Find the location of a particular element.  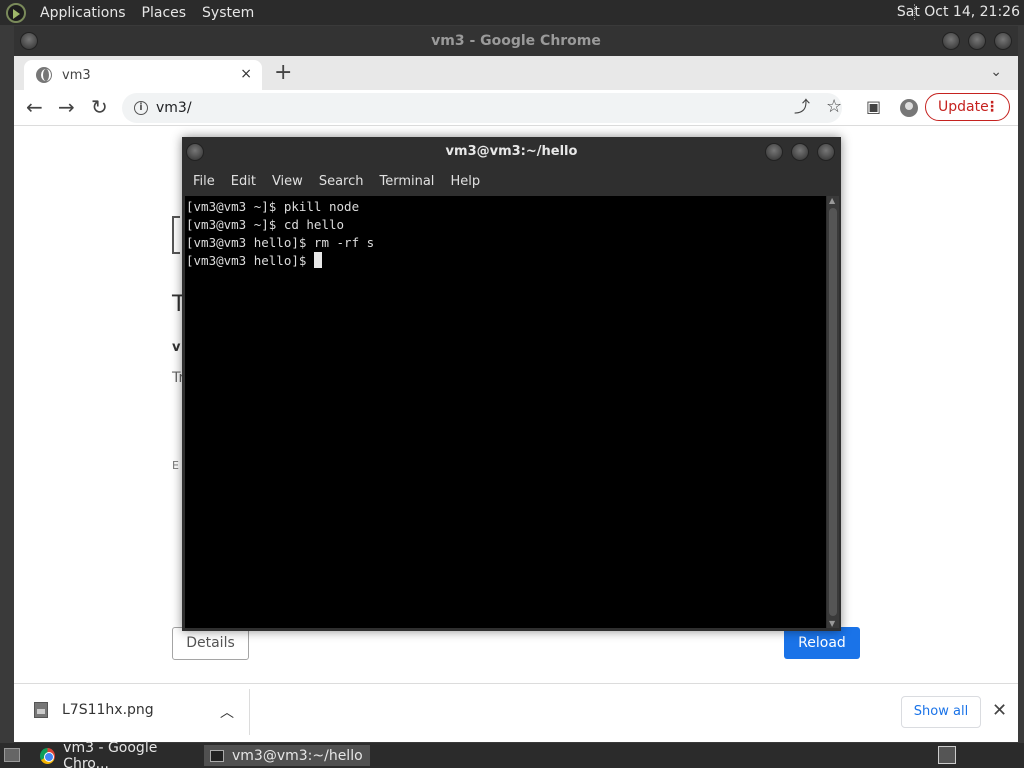

tab-title: vm3 is located at coordinates (76, 75).